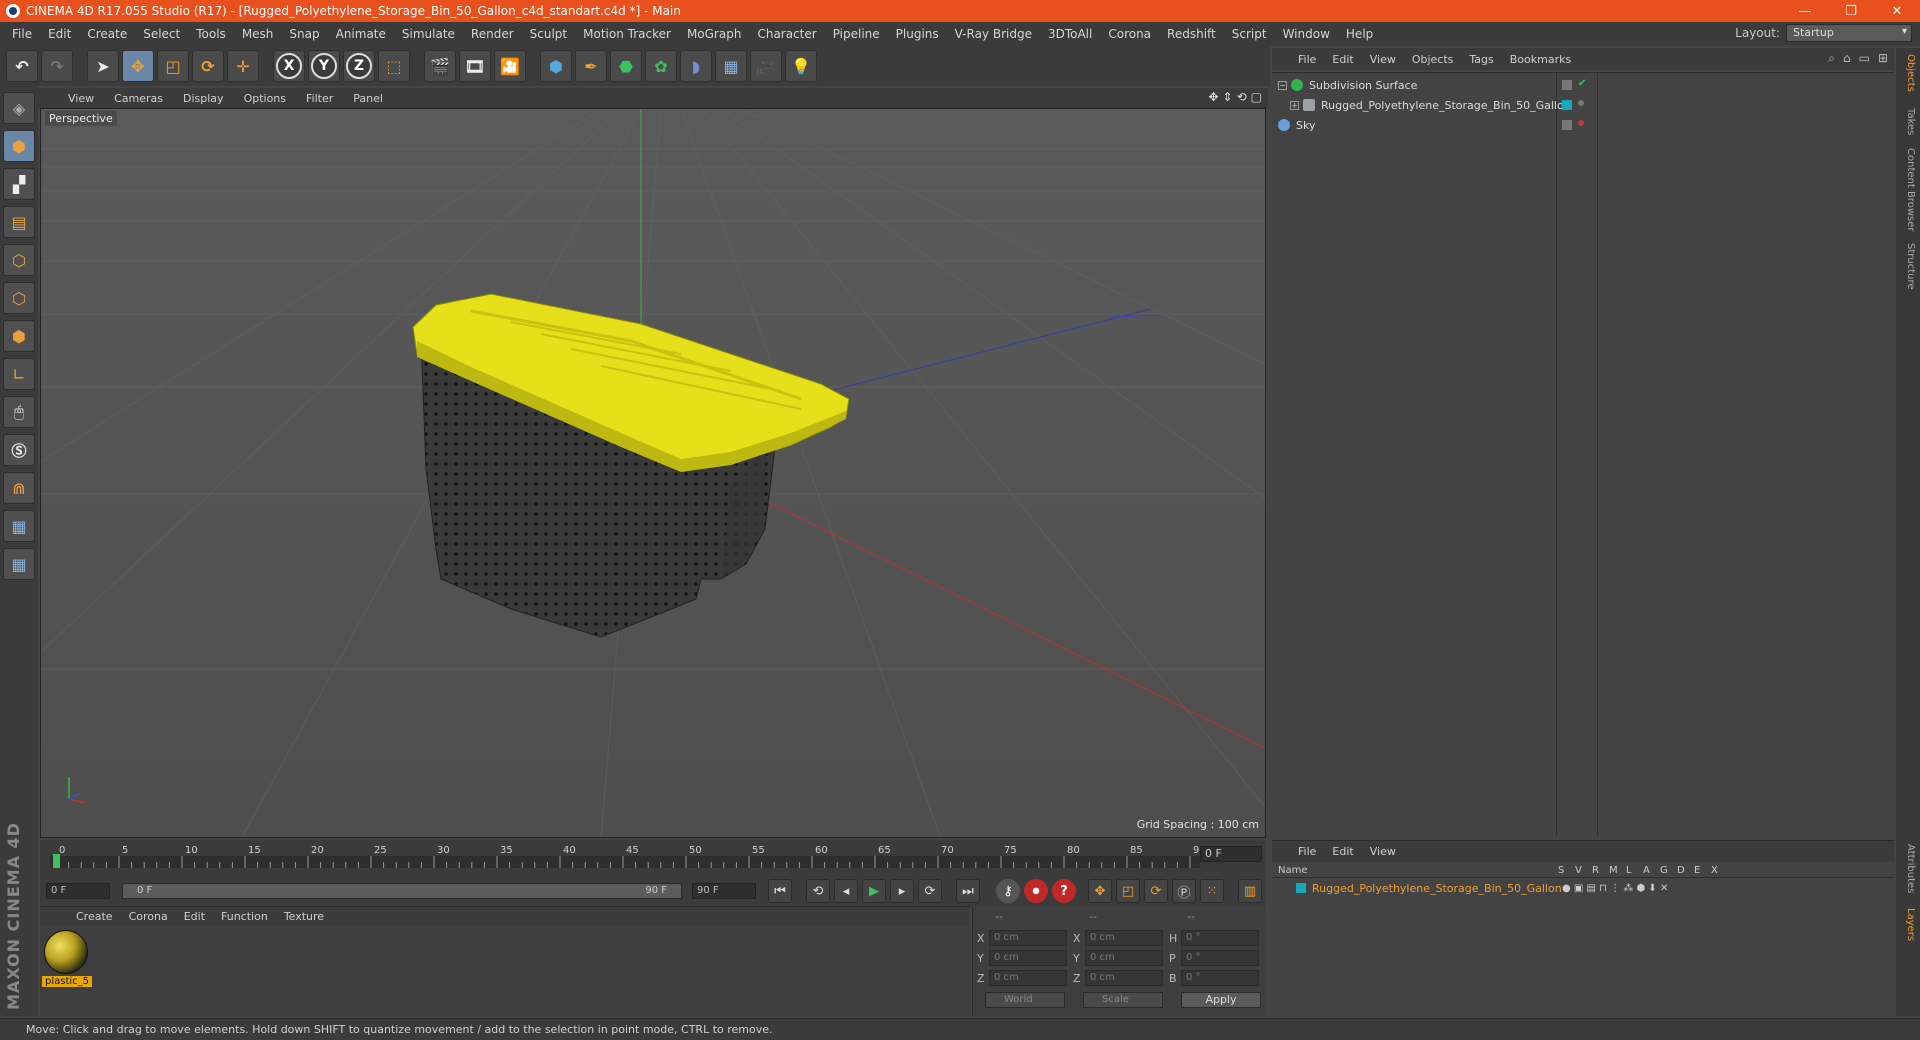 This screenshot has width=1920, height=1040. Describe the element at coordinates (368, 98) in the screenshot. I see `viewport-menu-panel: Panel` at that location.